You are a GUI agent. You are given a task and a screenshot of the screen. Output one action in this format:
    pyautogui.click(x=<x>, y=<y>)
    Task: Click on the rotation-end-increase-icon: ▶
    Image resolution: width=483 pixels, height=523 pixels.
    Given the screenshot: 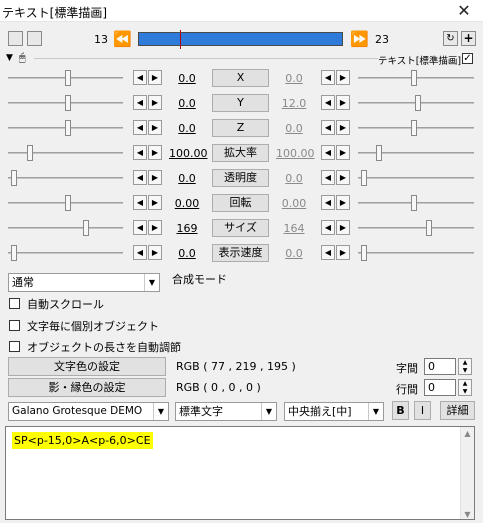 What is the action you would take?
    pyautogui.click(x=343, y=202)
    